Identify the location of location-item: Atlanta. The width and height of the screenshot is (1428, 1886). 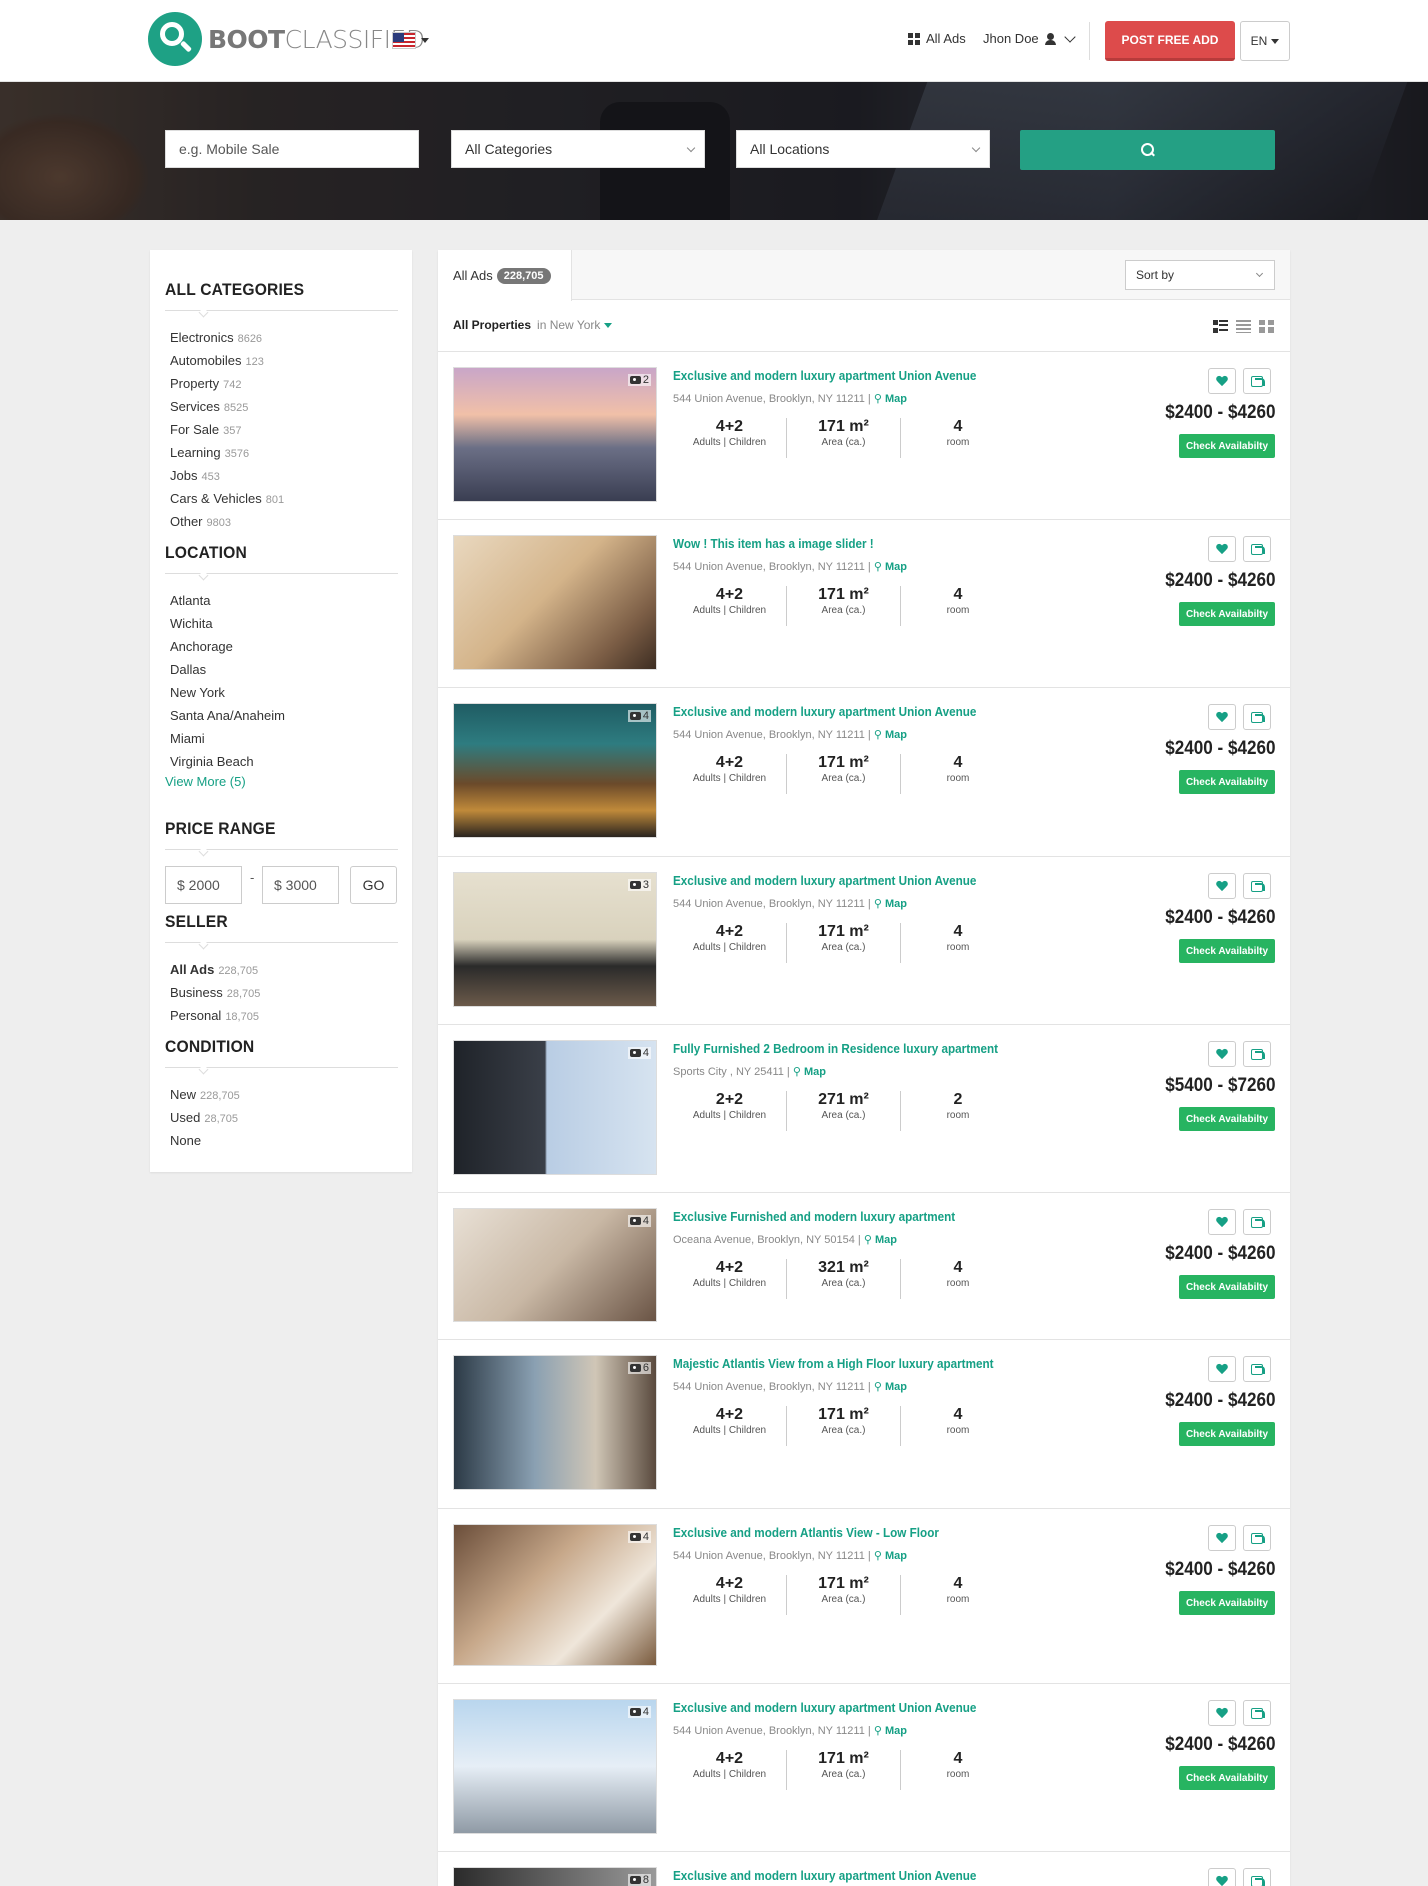
(227, 600).